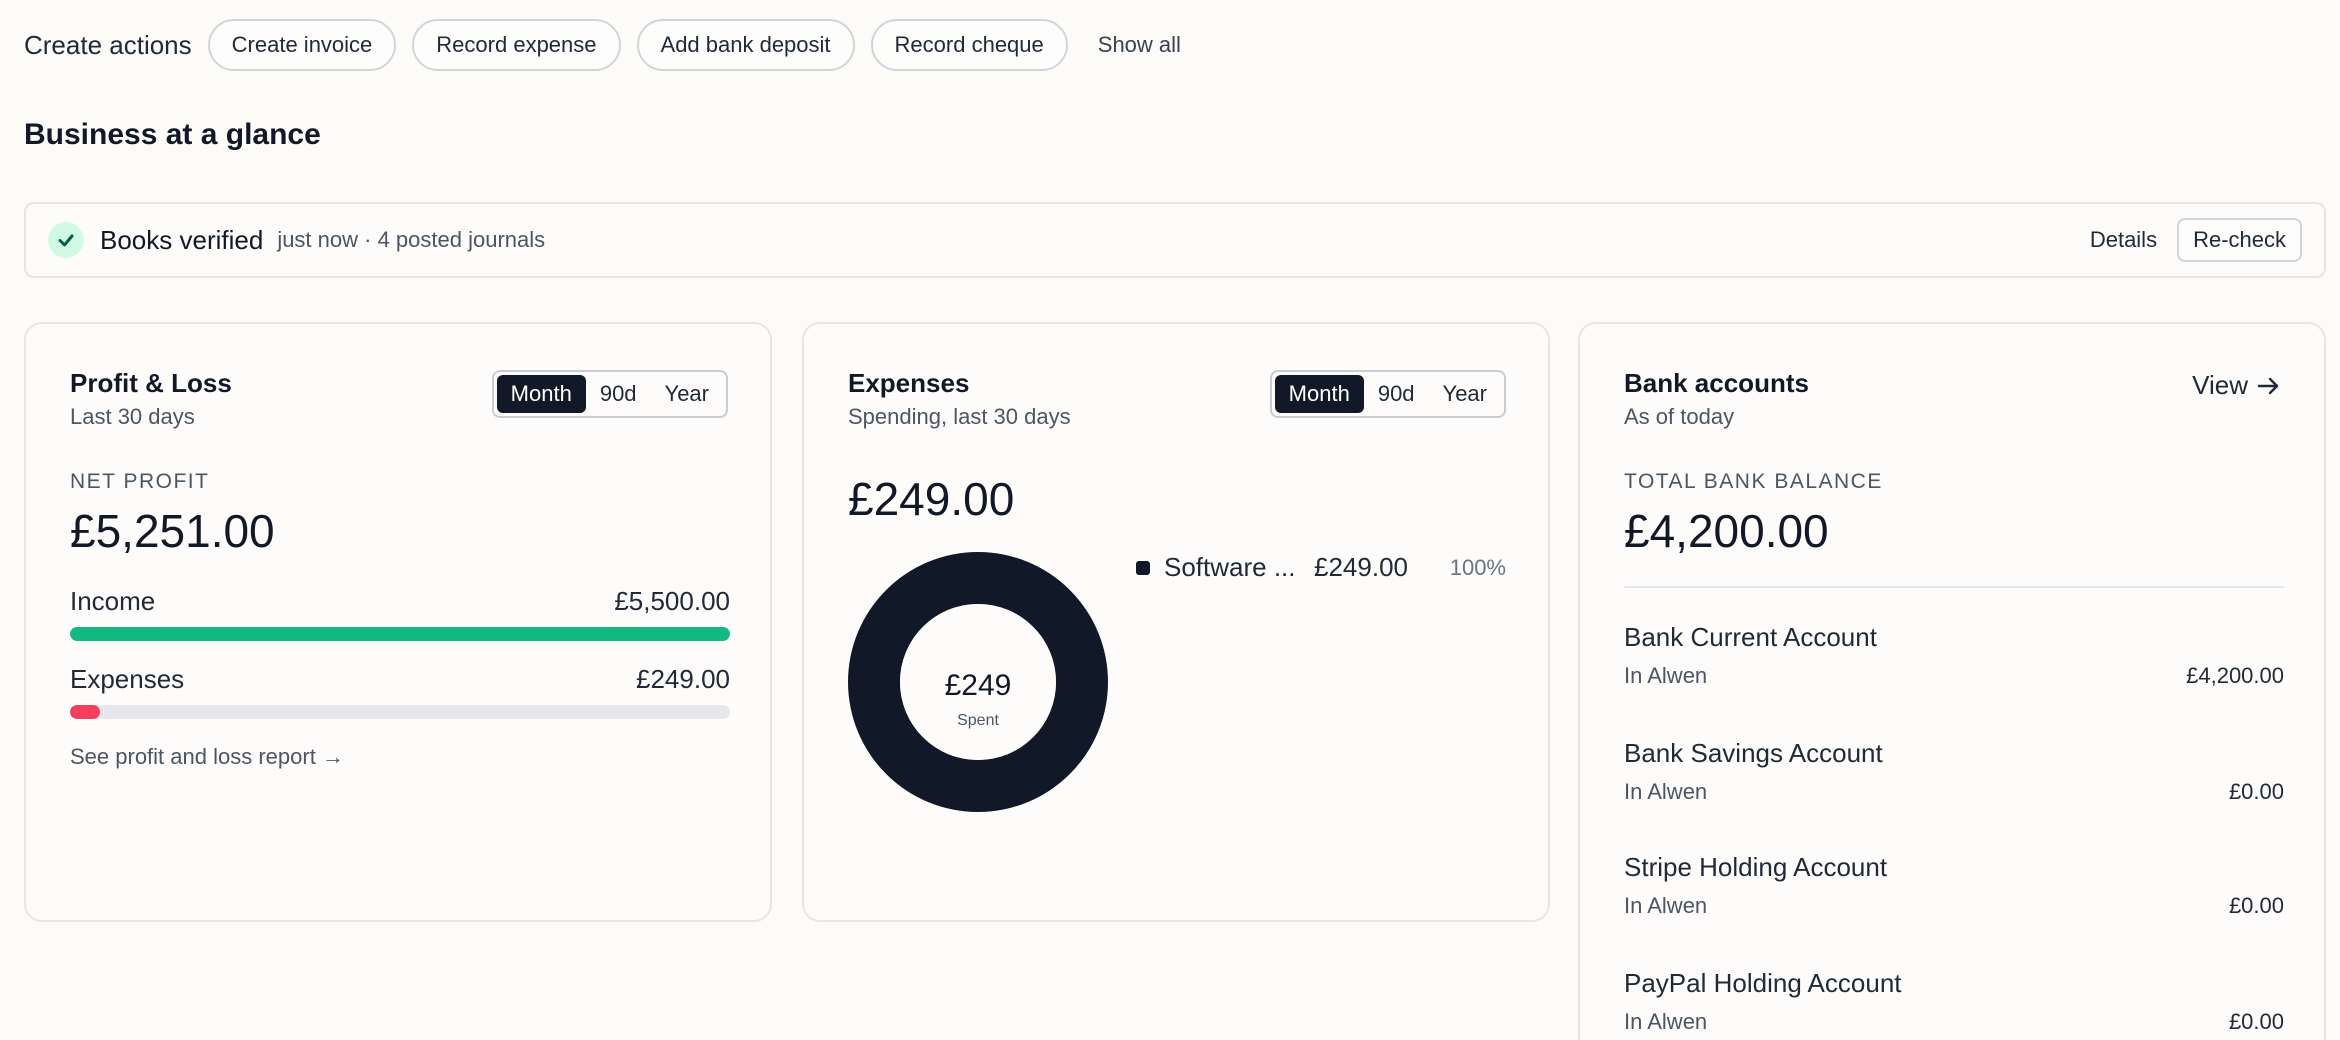 The image size is (2340, 1040). What do you see at coordinates (1477, 567) in the screenshot?
I see `legend-percent: 100%` at bounding box center [1477, 567].